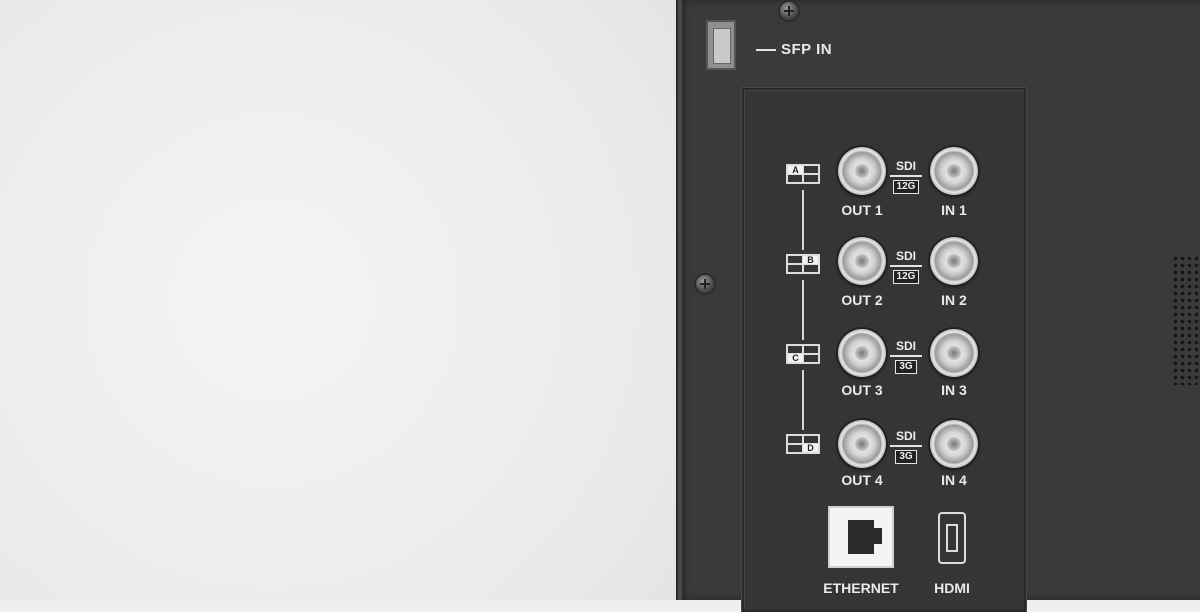  Describe the element at coordinates (803, 354) in the screenshot. I see `quad-view-icon-c: C` at that location.